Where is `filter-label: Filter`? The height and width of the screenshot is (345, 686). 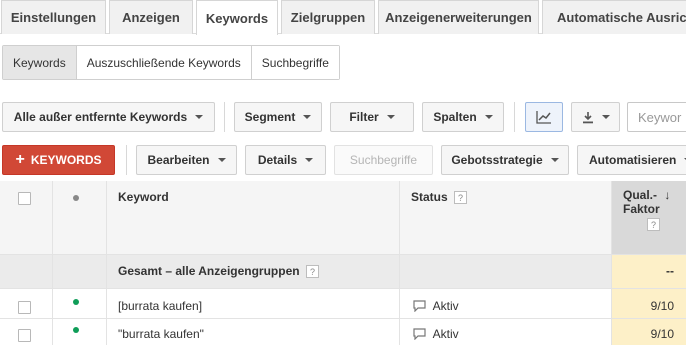 filter-label: Filter is located at coordinates (364, 117).